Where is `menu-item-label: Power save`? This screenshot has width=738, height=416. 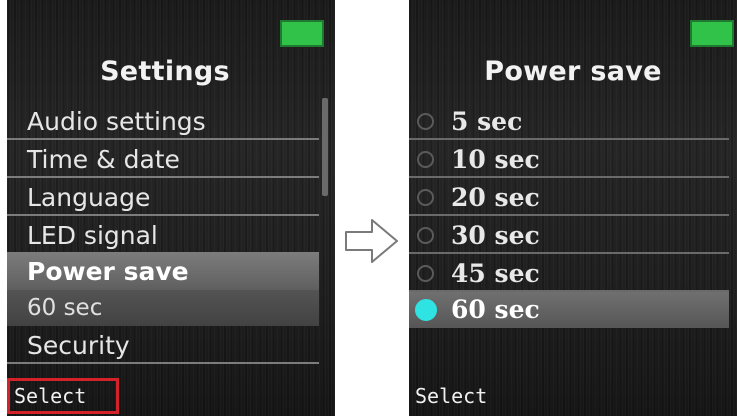 menu-item-label: Power save is located at coordinates (108, 271).